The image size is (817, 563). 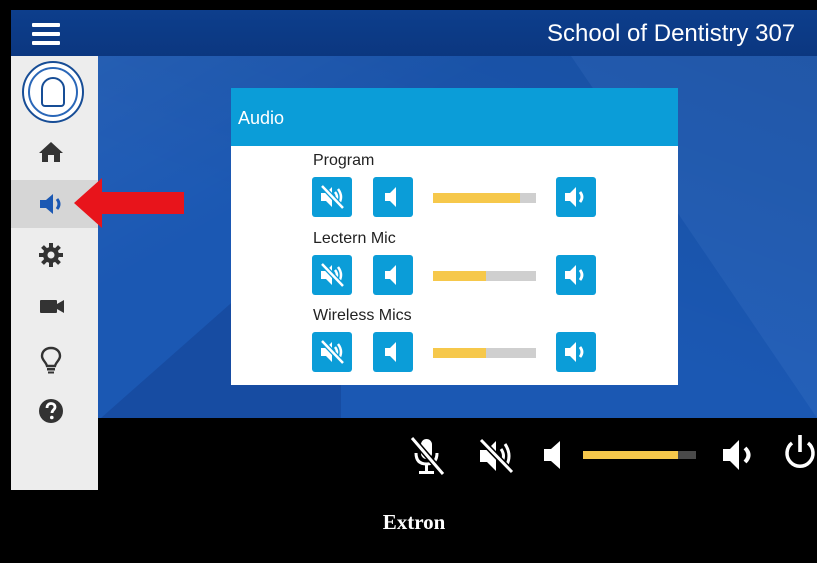 What do you see at coordinates (454, 117) in the screenshot?
I see `audio-panel-header: Audio` at bounding box center [454, 117].